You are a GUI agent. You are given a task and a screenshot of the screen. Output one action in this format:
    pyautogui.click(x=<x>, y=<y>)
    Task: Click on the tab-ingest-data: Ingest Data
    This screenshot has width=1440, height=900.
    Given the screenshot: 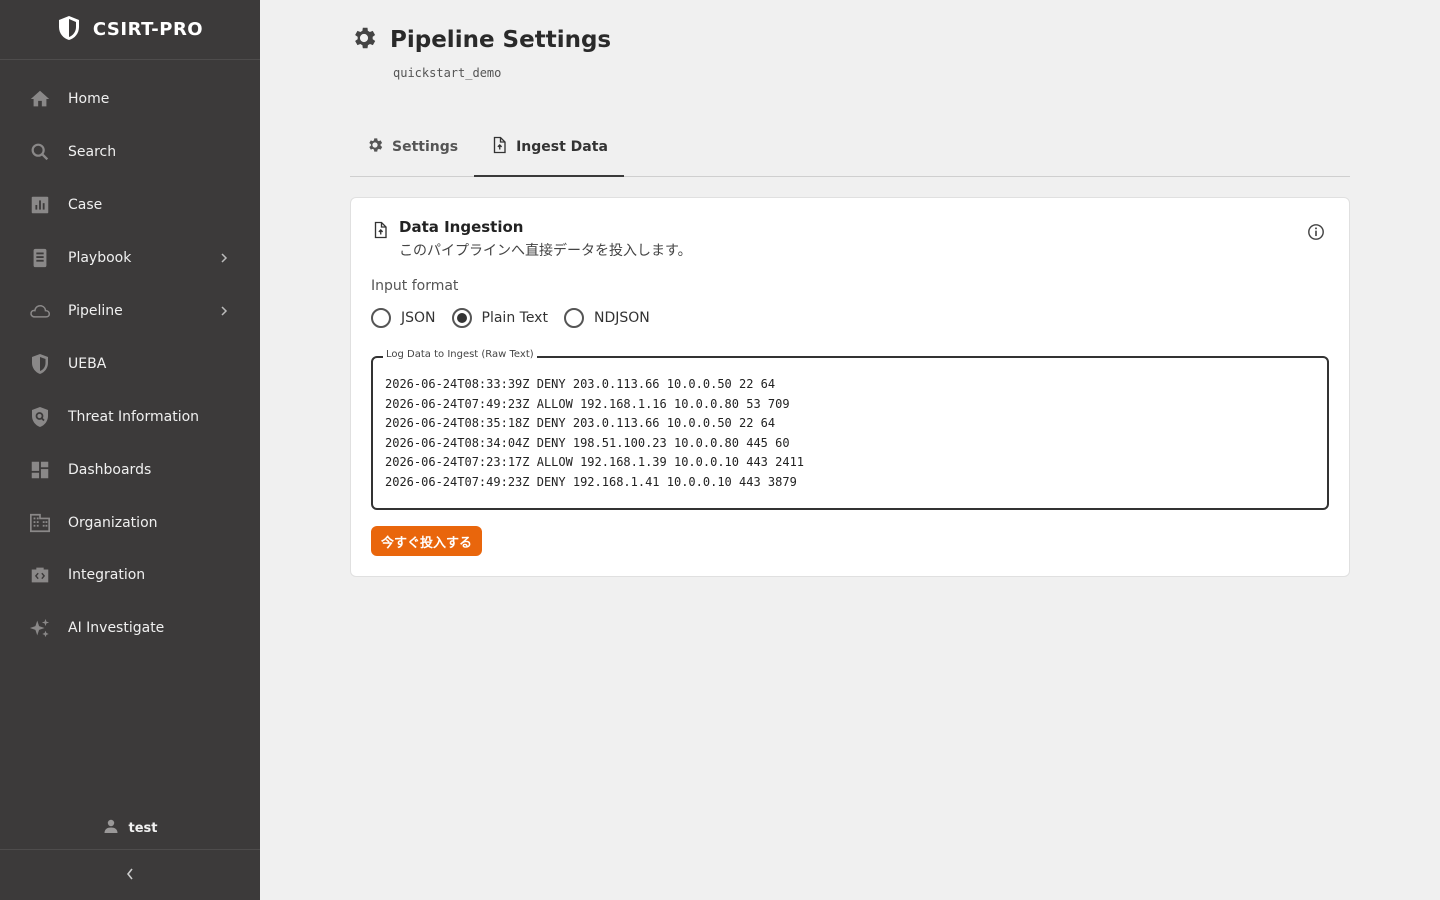 What is the action you would take?
    pyautogui.click(x=549, y=147)
    